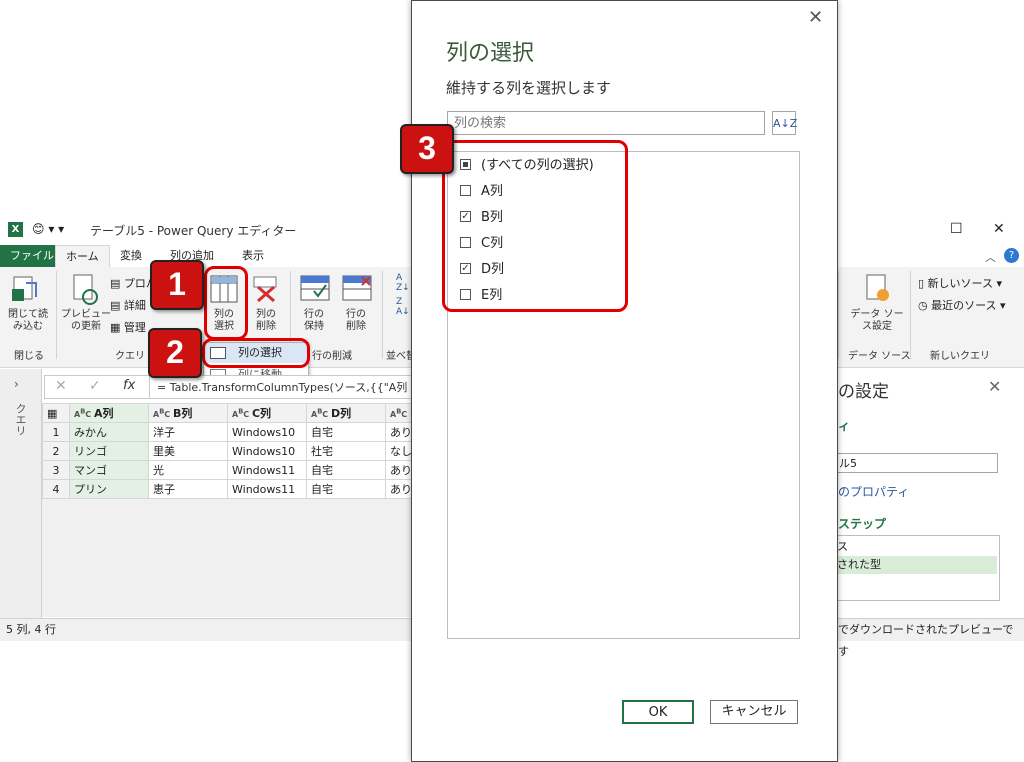 The image size is (1024, 762). What do you see at coordinates (82, 256) in the screenshot?
I see `tab-home: ホーム` at bounding box center [82, 256].